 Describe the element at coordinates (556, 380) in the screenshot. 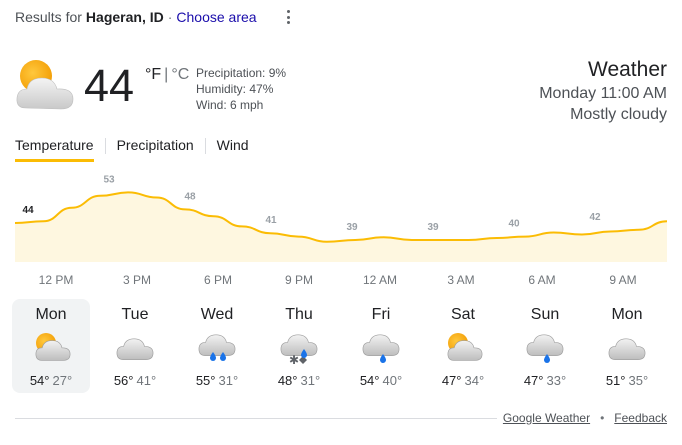

I see `low-temp: 33°` at that location.